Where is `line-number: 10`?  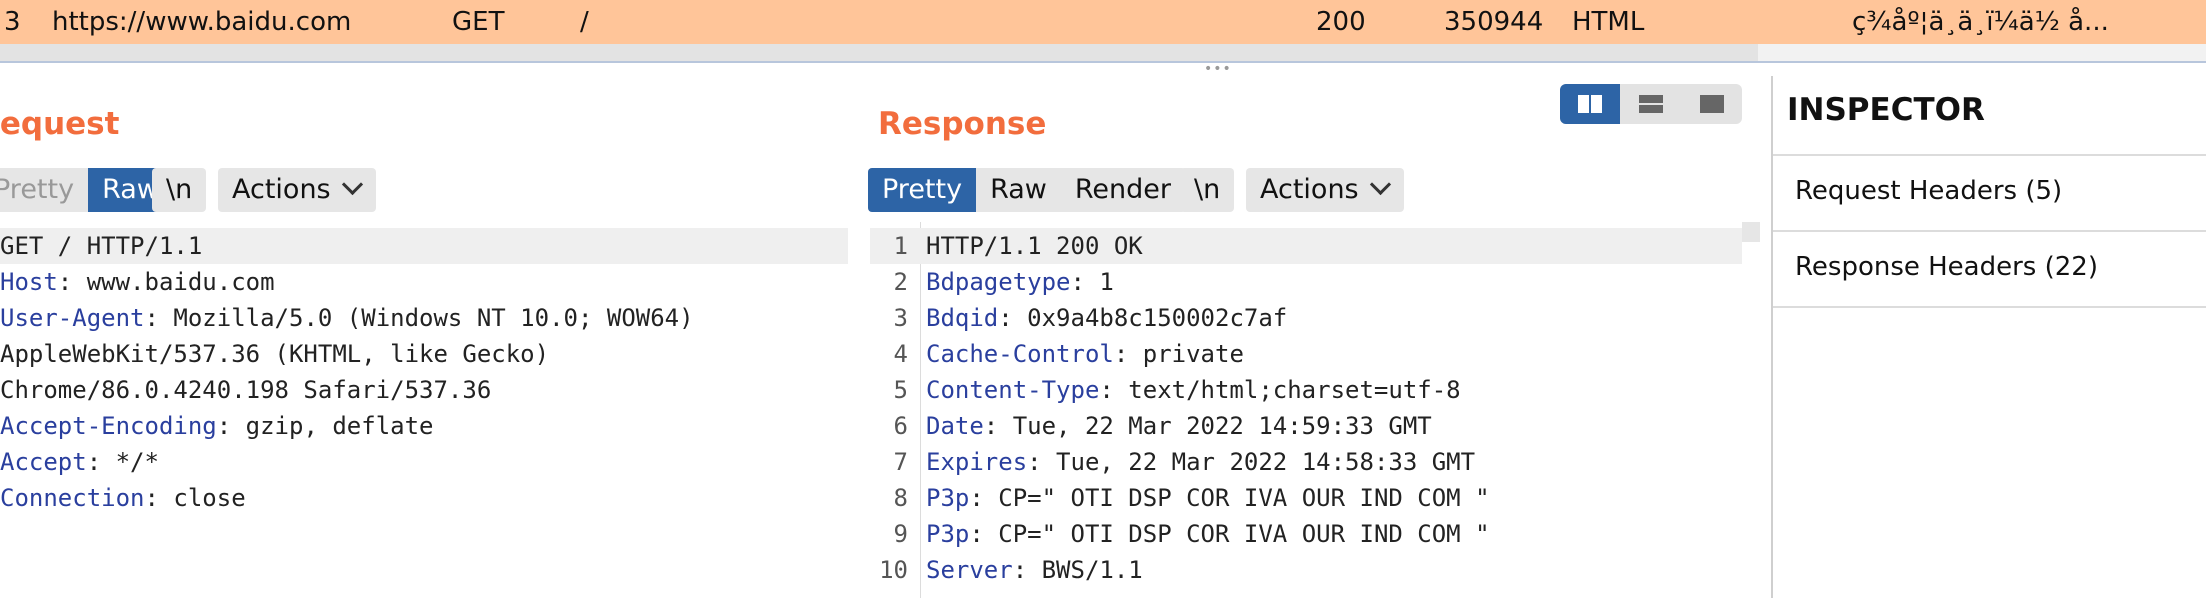 line-number: 10 is located at coordinates (893, 570).